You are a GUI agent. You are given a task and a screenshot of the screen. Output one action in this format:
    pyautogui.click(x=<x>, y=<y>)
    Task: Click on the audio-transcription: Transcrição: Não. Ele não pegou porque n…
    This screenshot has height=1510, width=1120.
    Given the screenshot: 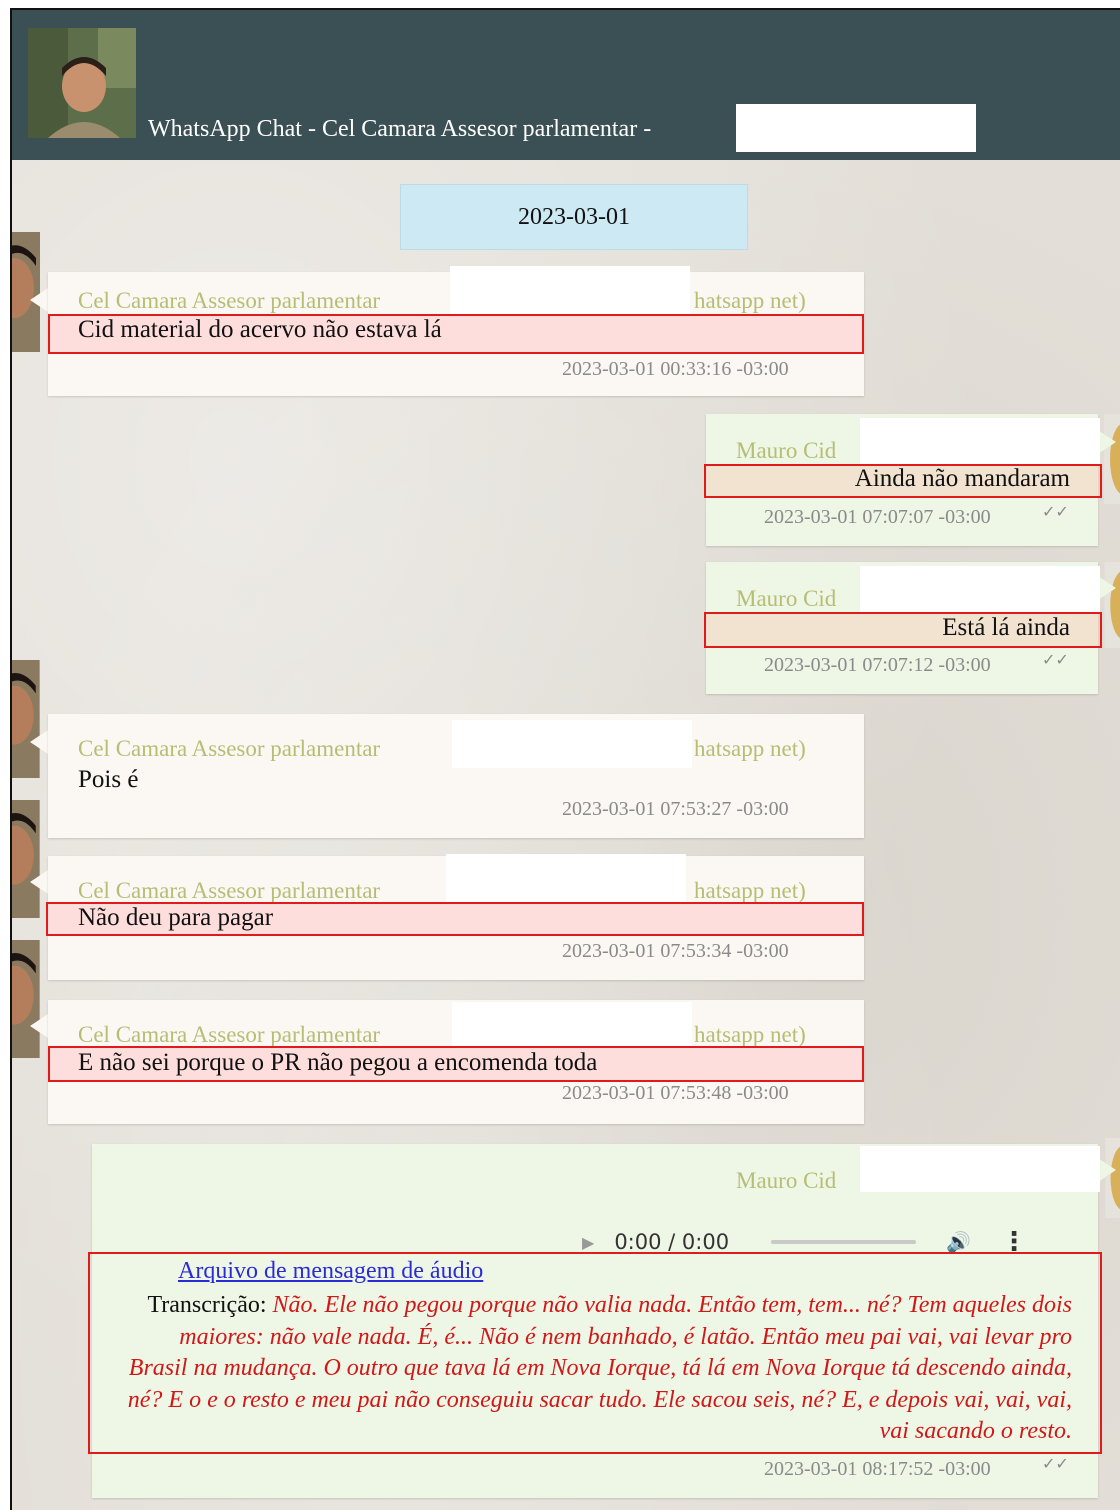 What is the action you would take?
    pyautogui.click(x=598, y=1369)
    